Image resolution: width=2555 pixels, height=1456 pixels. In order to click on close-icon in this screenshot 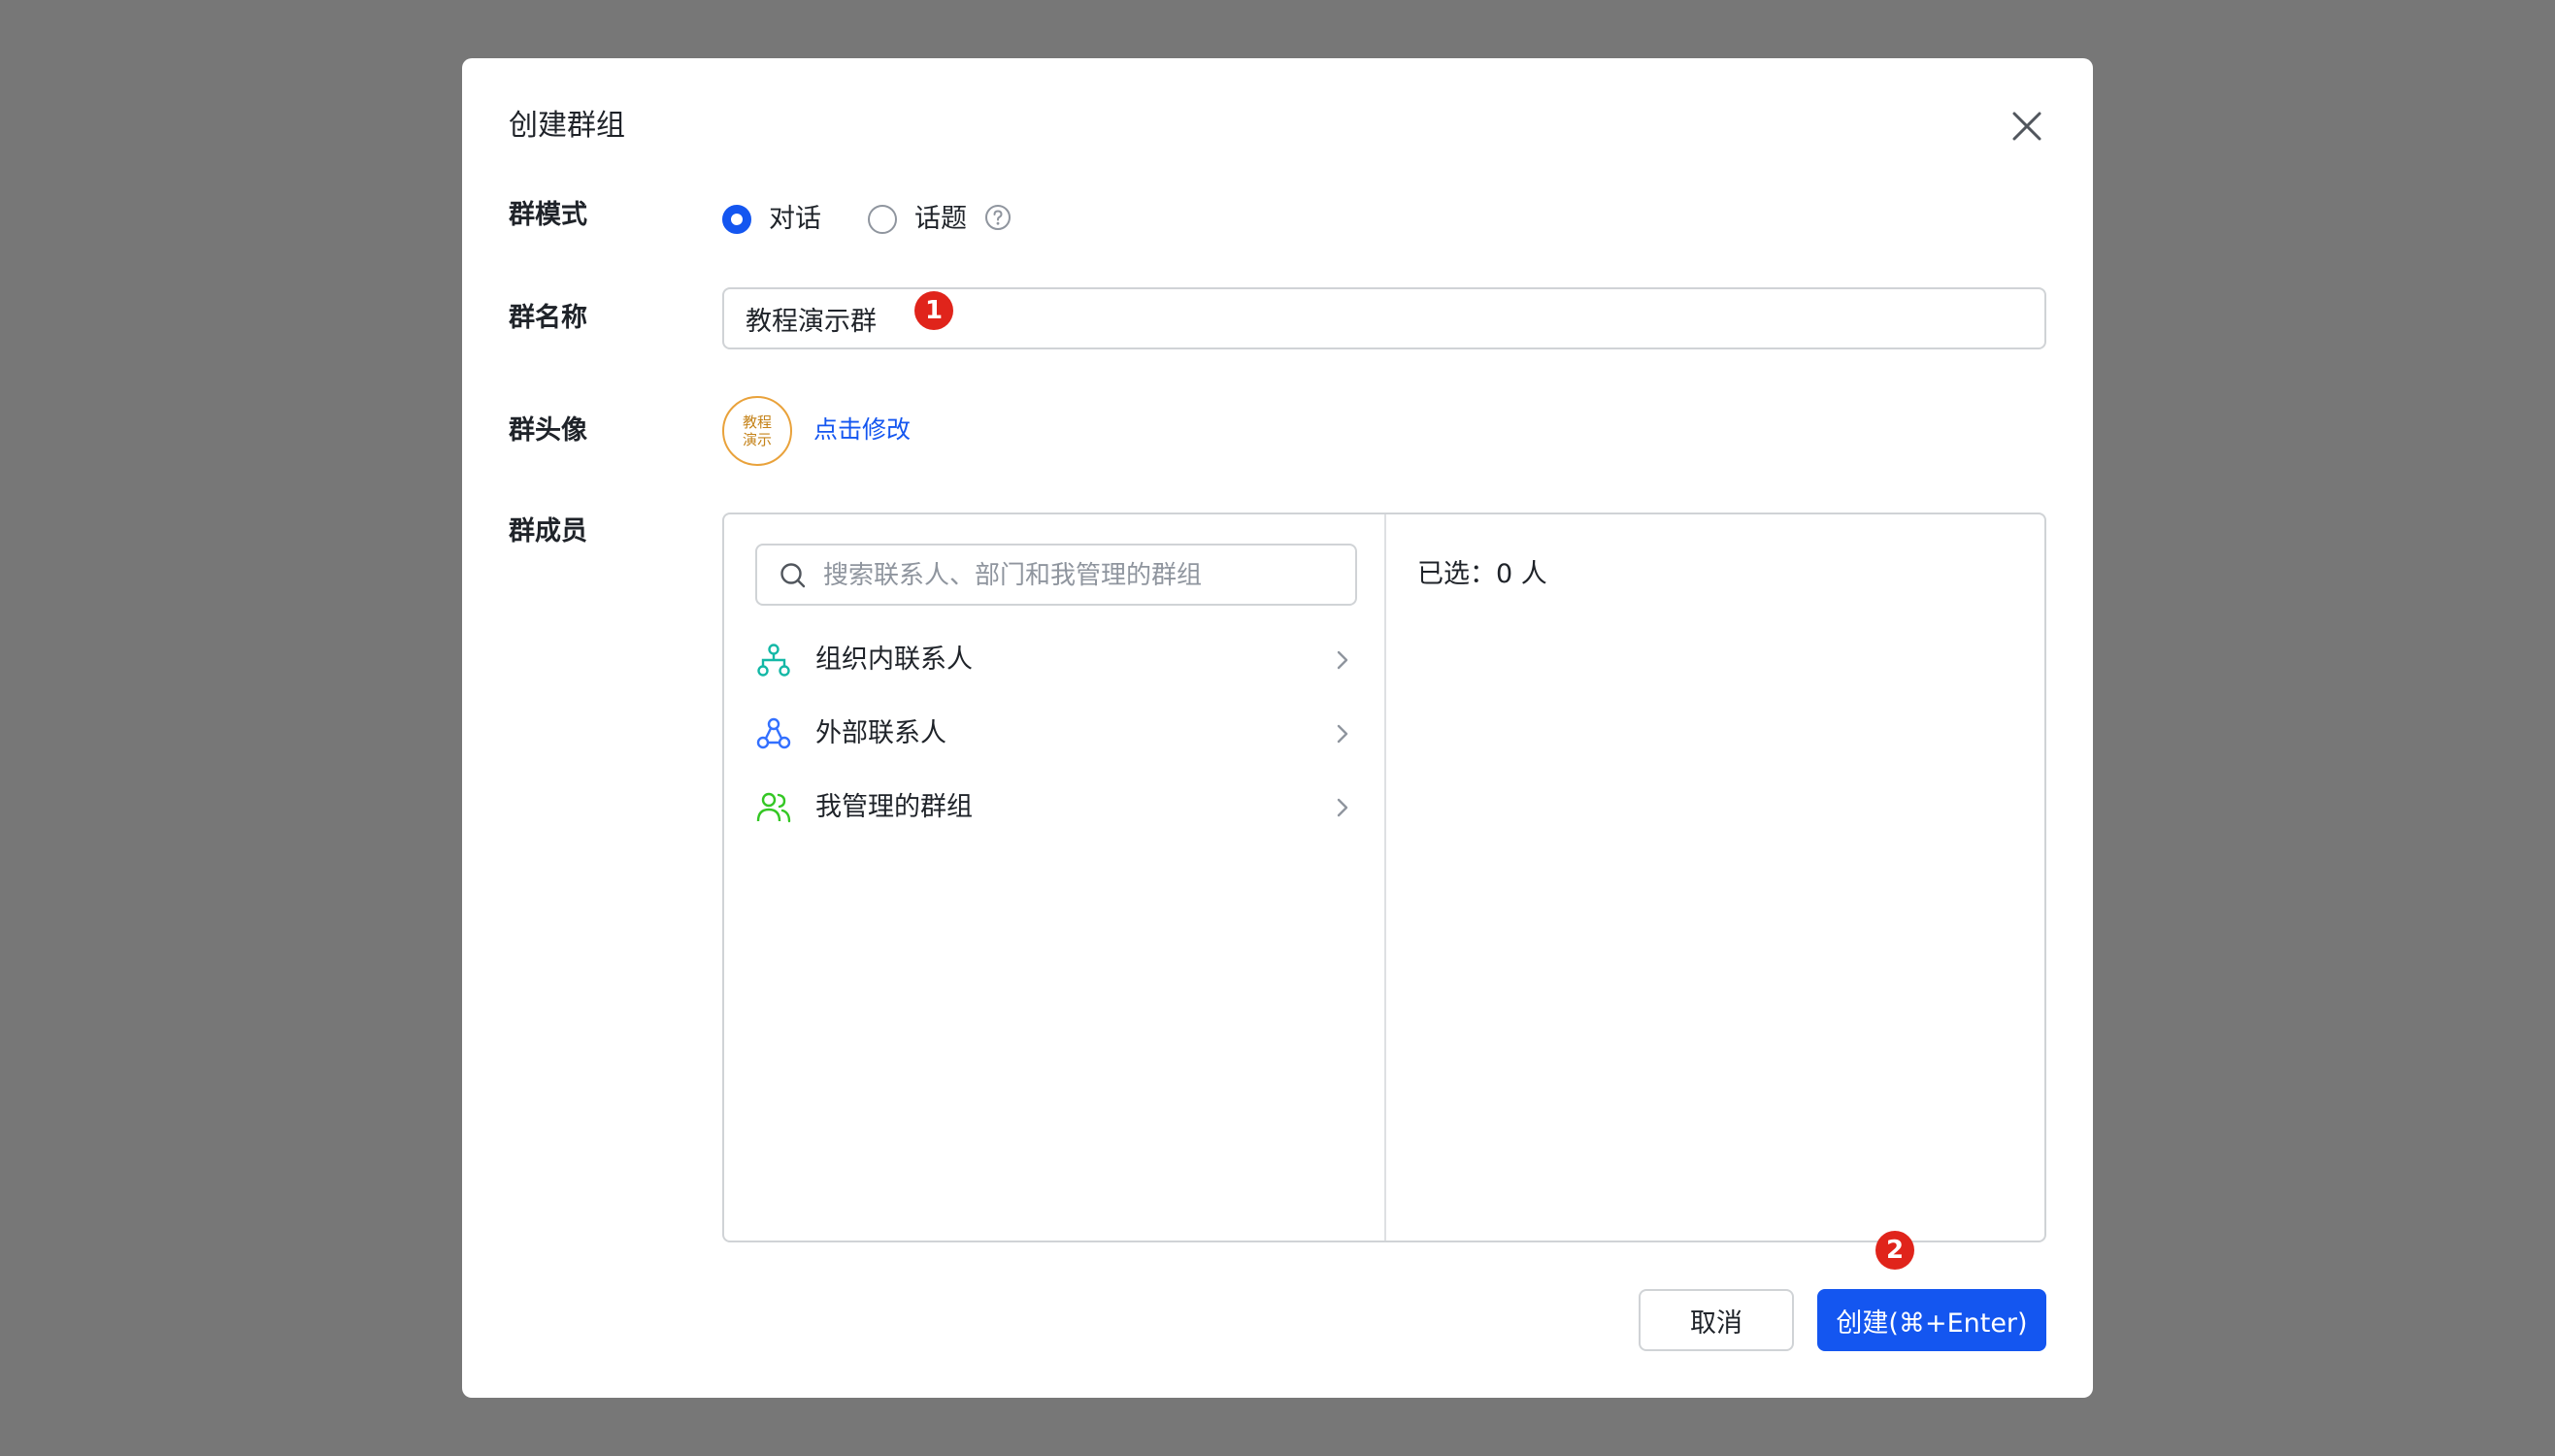, I will do `click(2027, 126)`.